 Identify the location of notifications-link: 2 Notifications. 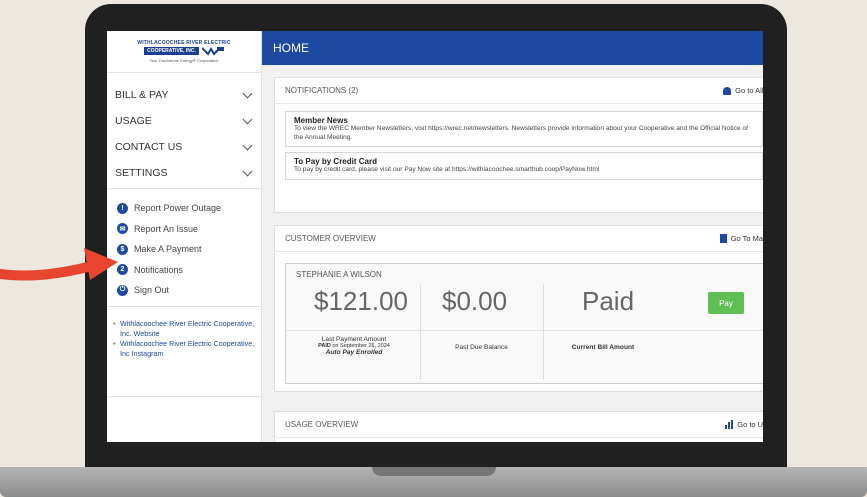
(189, 270).